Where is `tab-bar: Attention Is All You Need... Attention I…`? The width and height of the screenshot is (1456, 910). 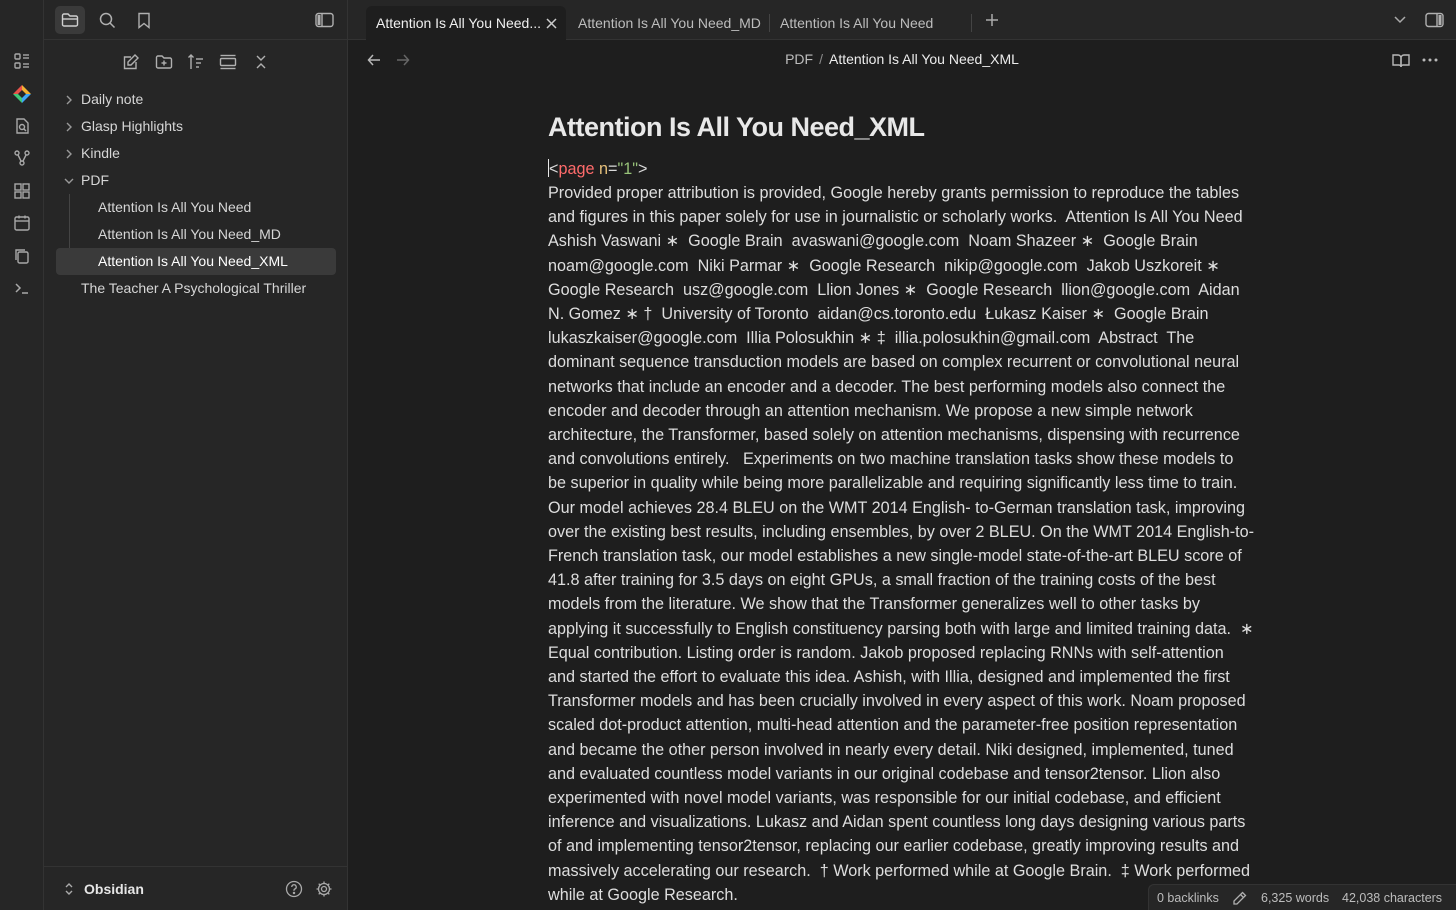
tab-bar: Attention Is All You Need... Attention I… is located at coordinates (902, 20).